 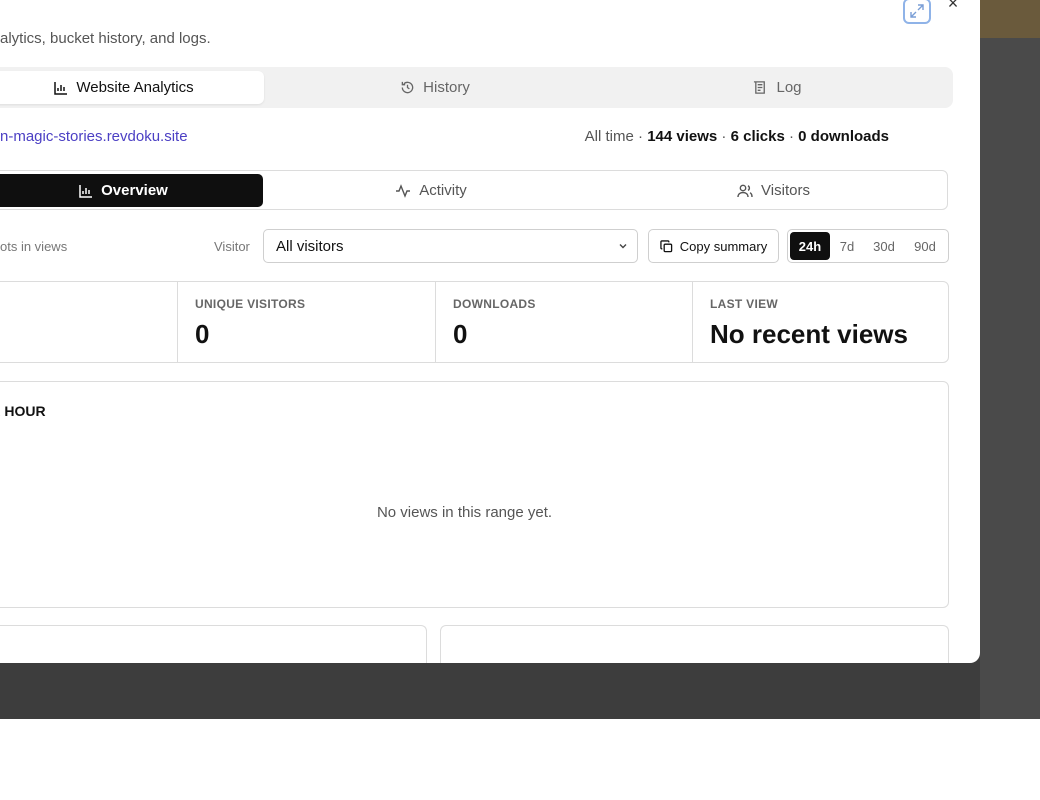 What do you see at coordinates (105, 38) in the screenshot?
I see `modal-subtitle: alytics, bucket history, and logs.` at bounding box center [105, 38].